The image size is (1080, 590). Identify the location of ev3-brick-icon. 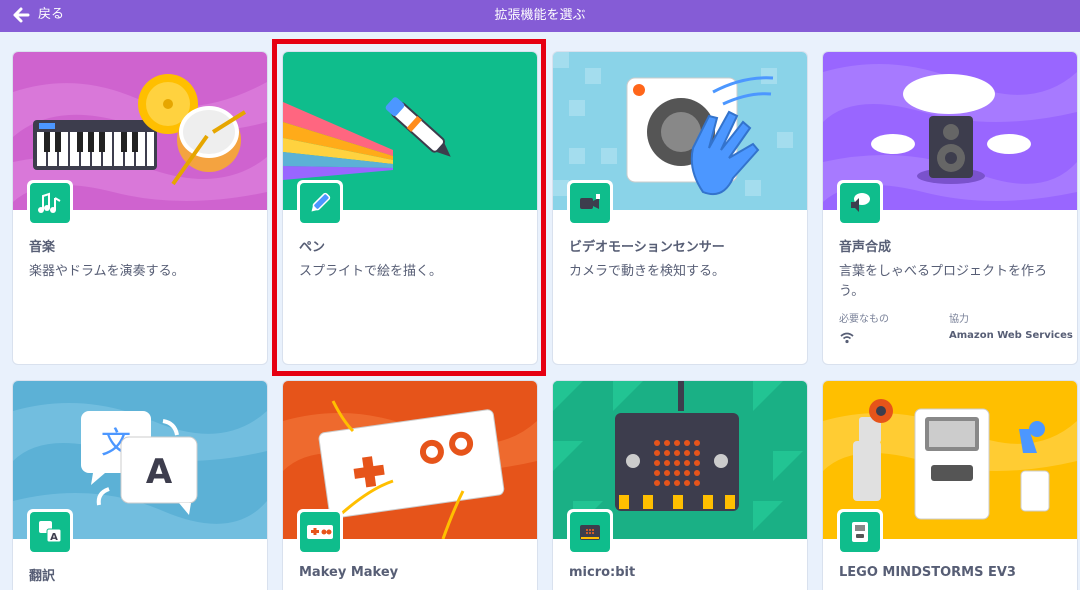
(860, 532).